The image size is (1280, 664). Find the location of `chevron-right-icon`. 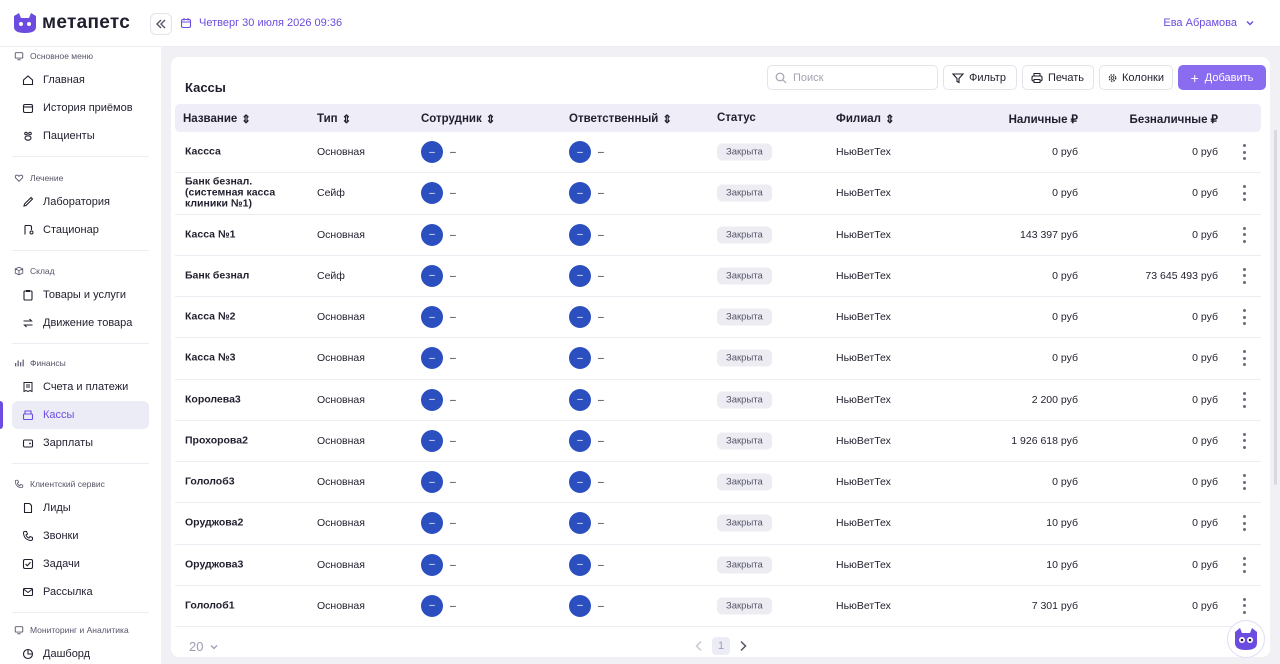

chevron-right-icon is located at coordinates (743, 646).